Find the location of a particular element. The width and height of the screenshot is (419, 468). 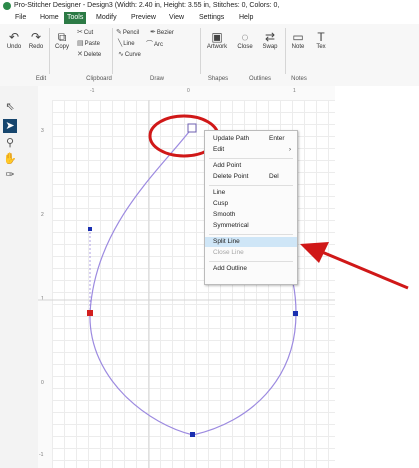

chevron-right-icon: › is located at coordinates (290, 150).